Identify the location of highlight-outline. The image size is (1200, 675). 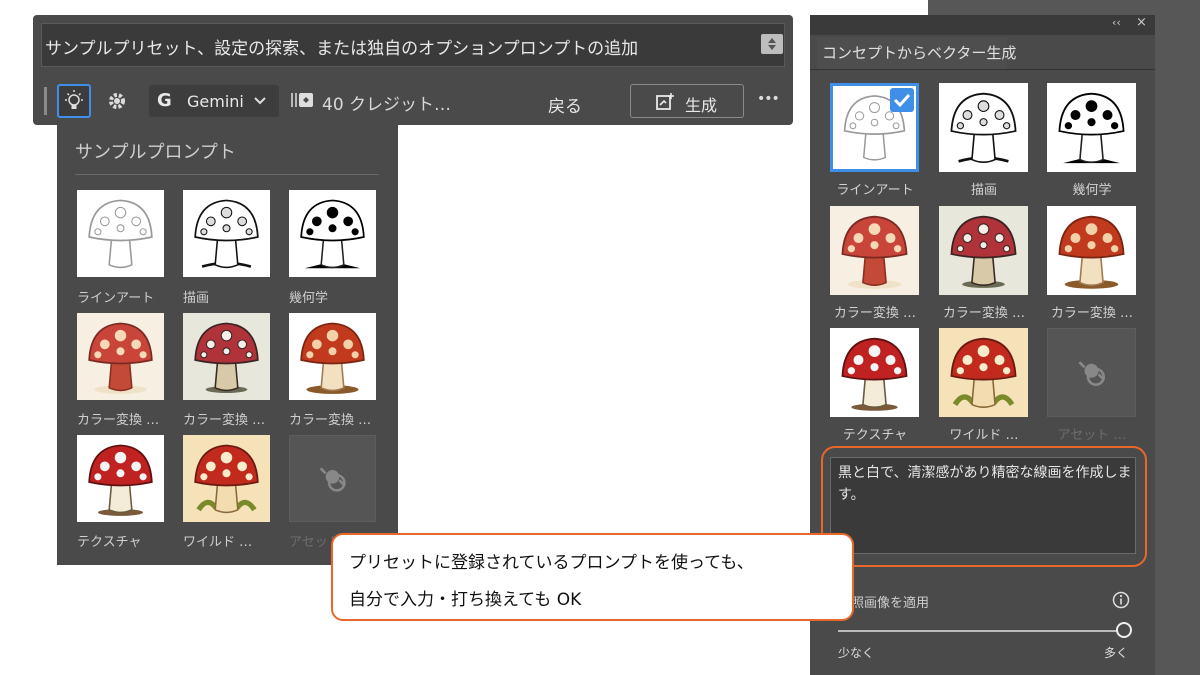
(984, 506).